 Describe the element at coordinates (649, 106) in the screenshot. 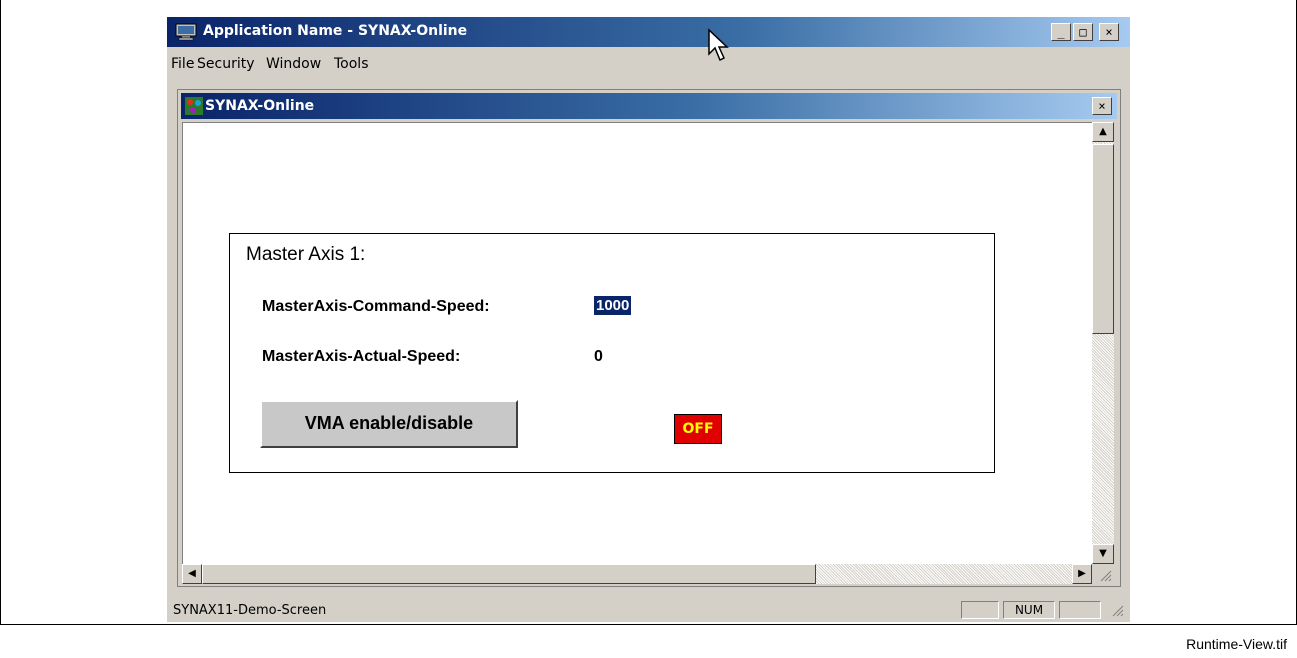

I see `child-titlebar: SYNAX-Online ×` at that location.